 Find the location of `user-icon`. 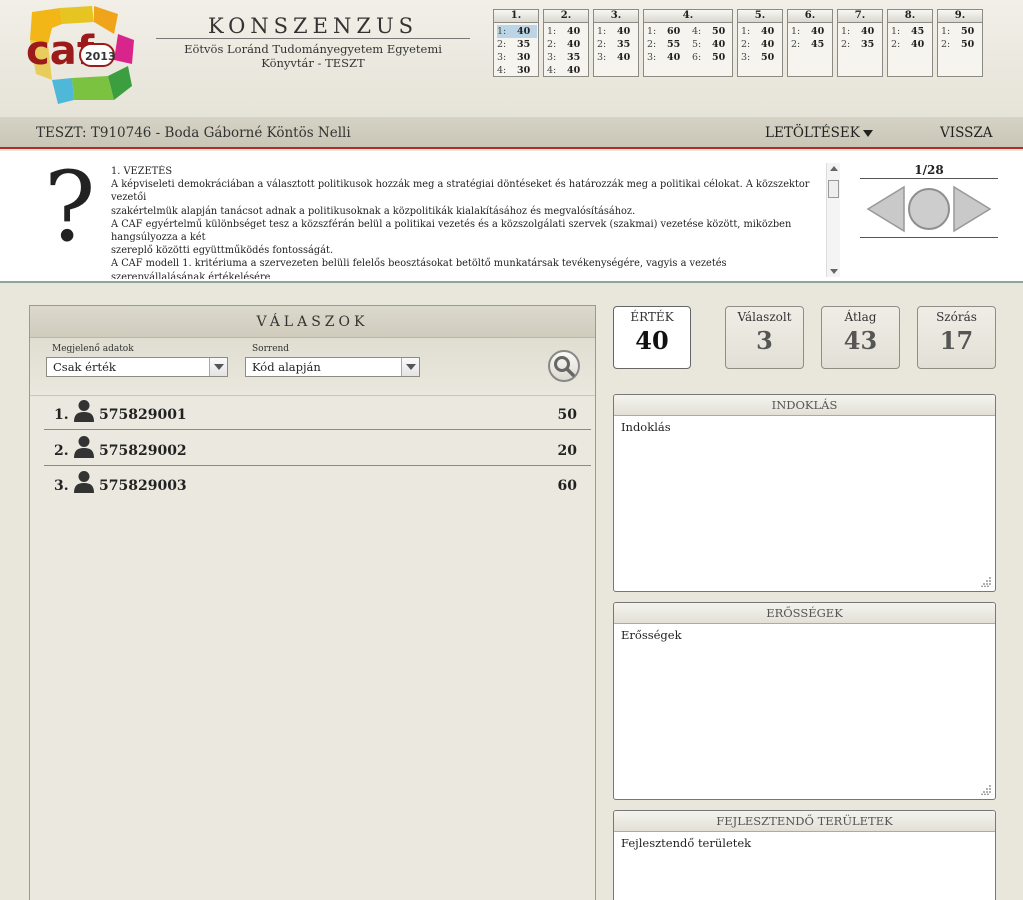

user-icon is located at coordinates (84, 411).